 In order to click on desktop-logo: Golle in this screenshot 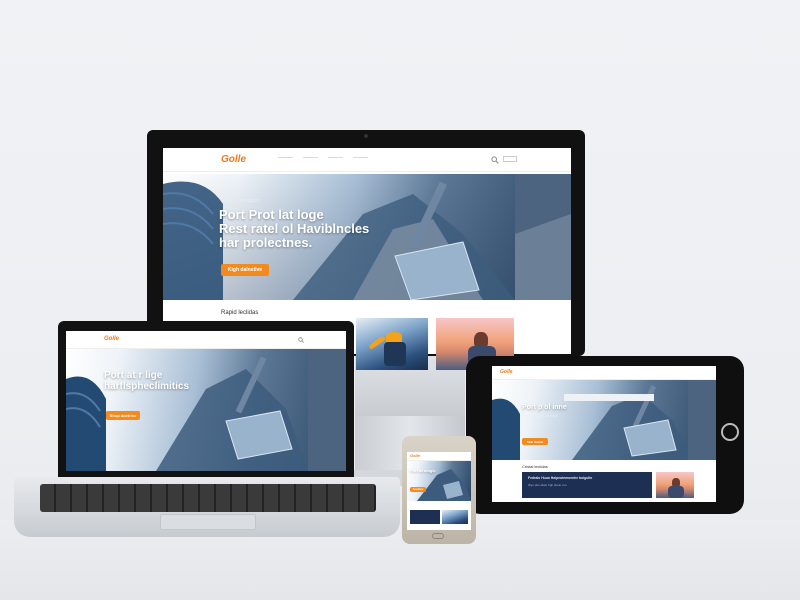, I will do `click(233, 159)`.